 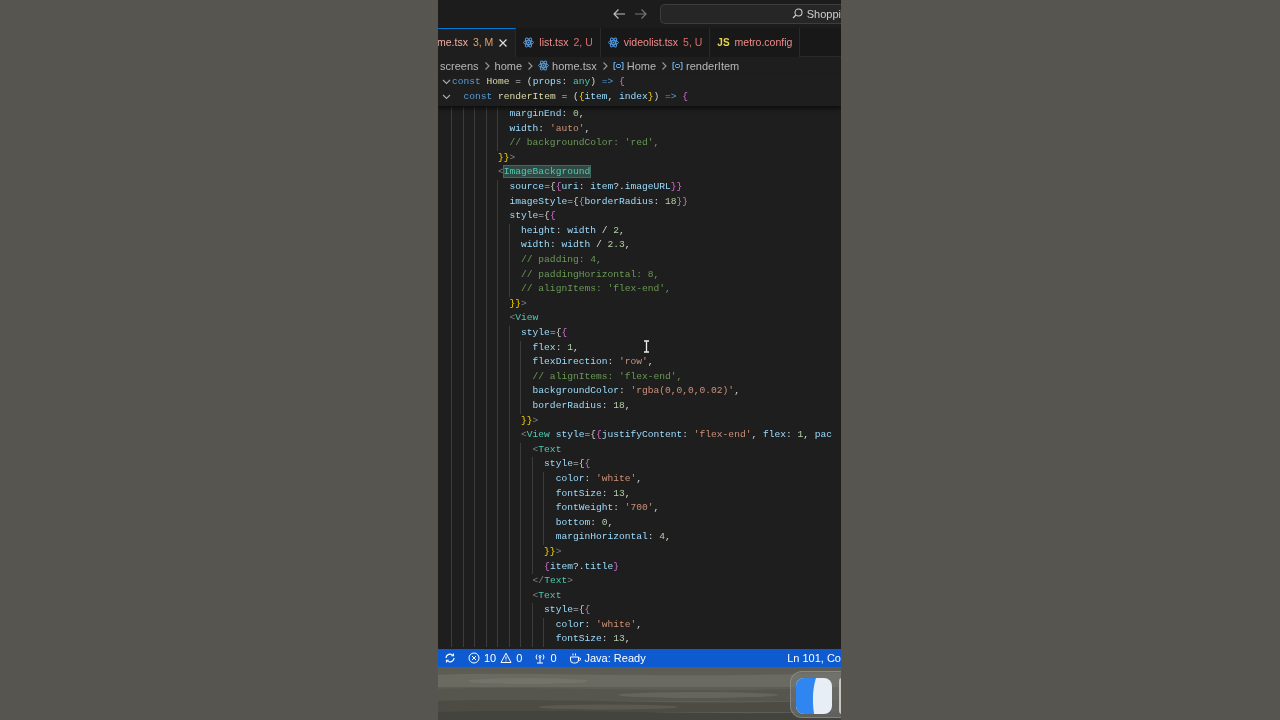 I want to click on status-item: 10 0, so click(x=495, y=658).